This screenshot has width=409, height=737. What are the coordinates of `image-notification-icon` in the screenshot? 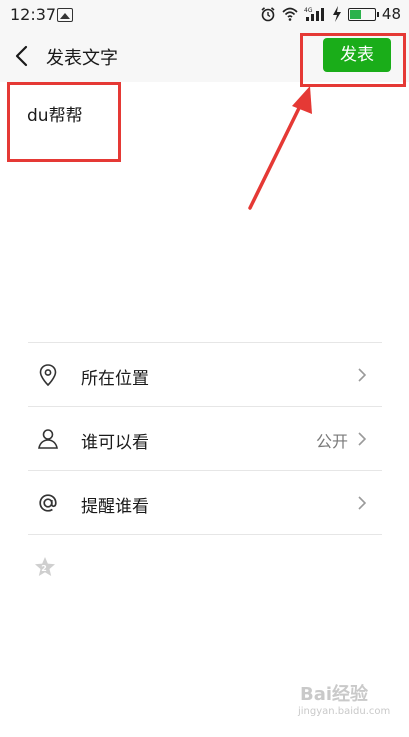 It's located at (65, 15).